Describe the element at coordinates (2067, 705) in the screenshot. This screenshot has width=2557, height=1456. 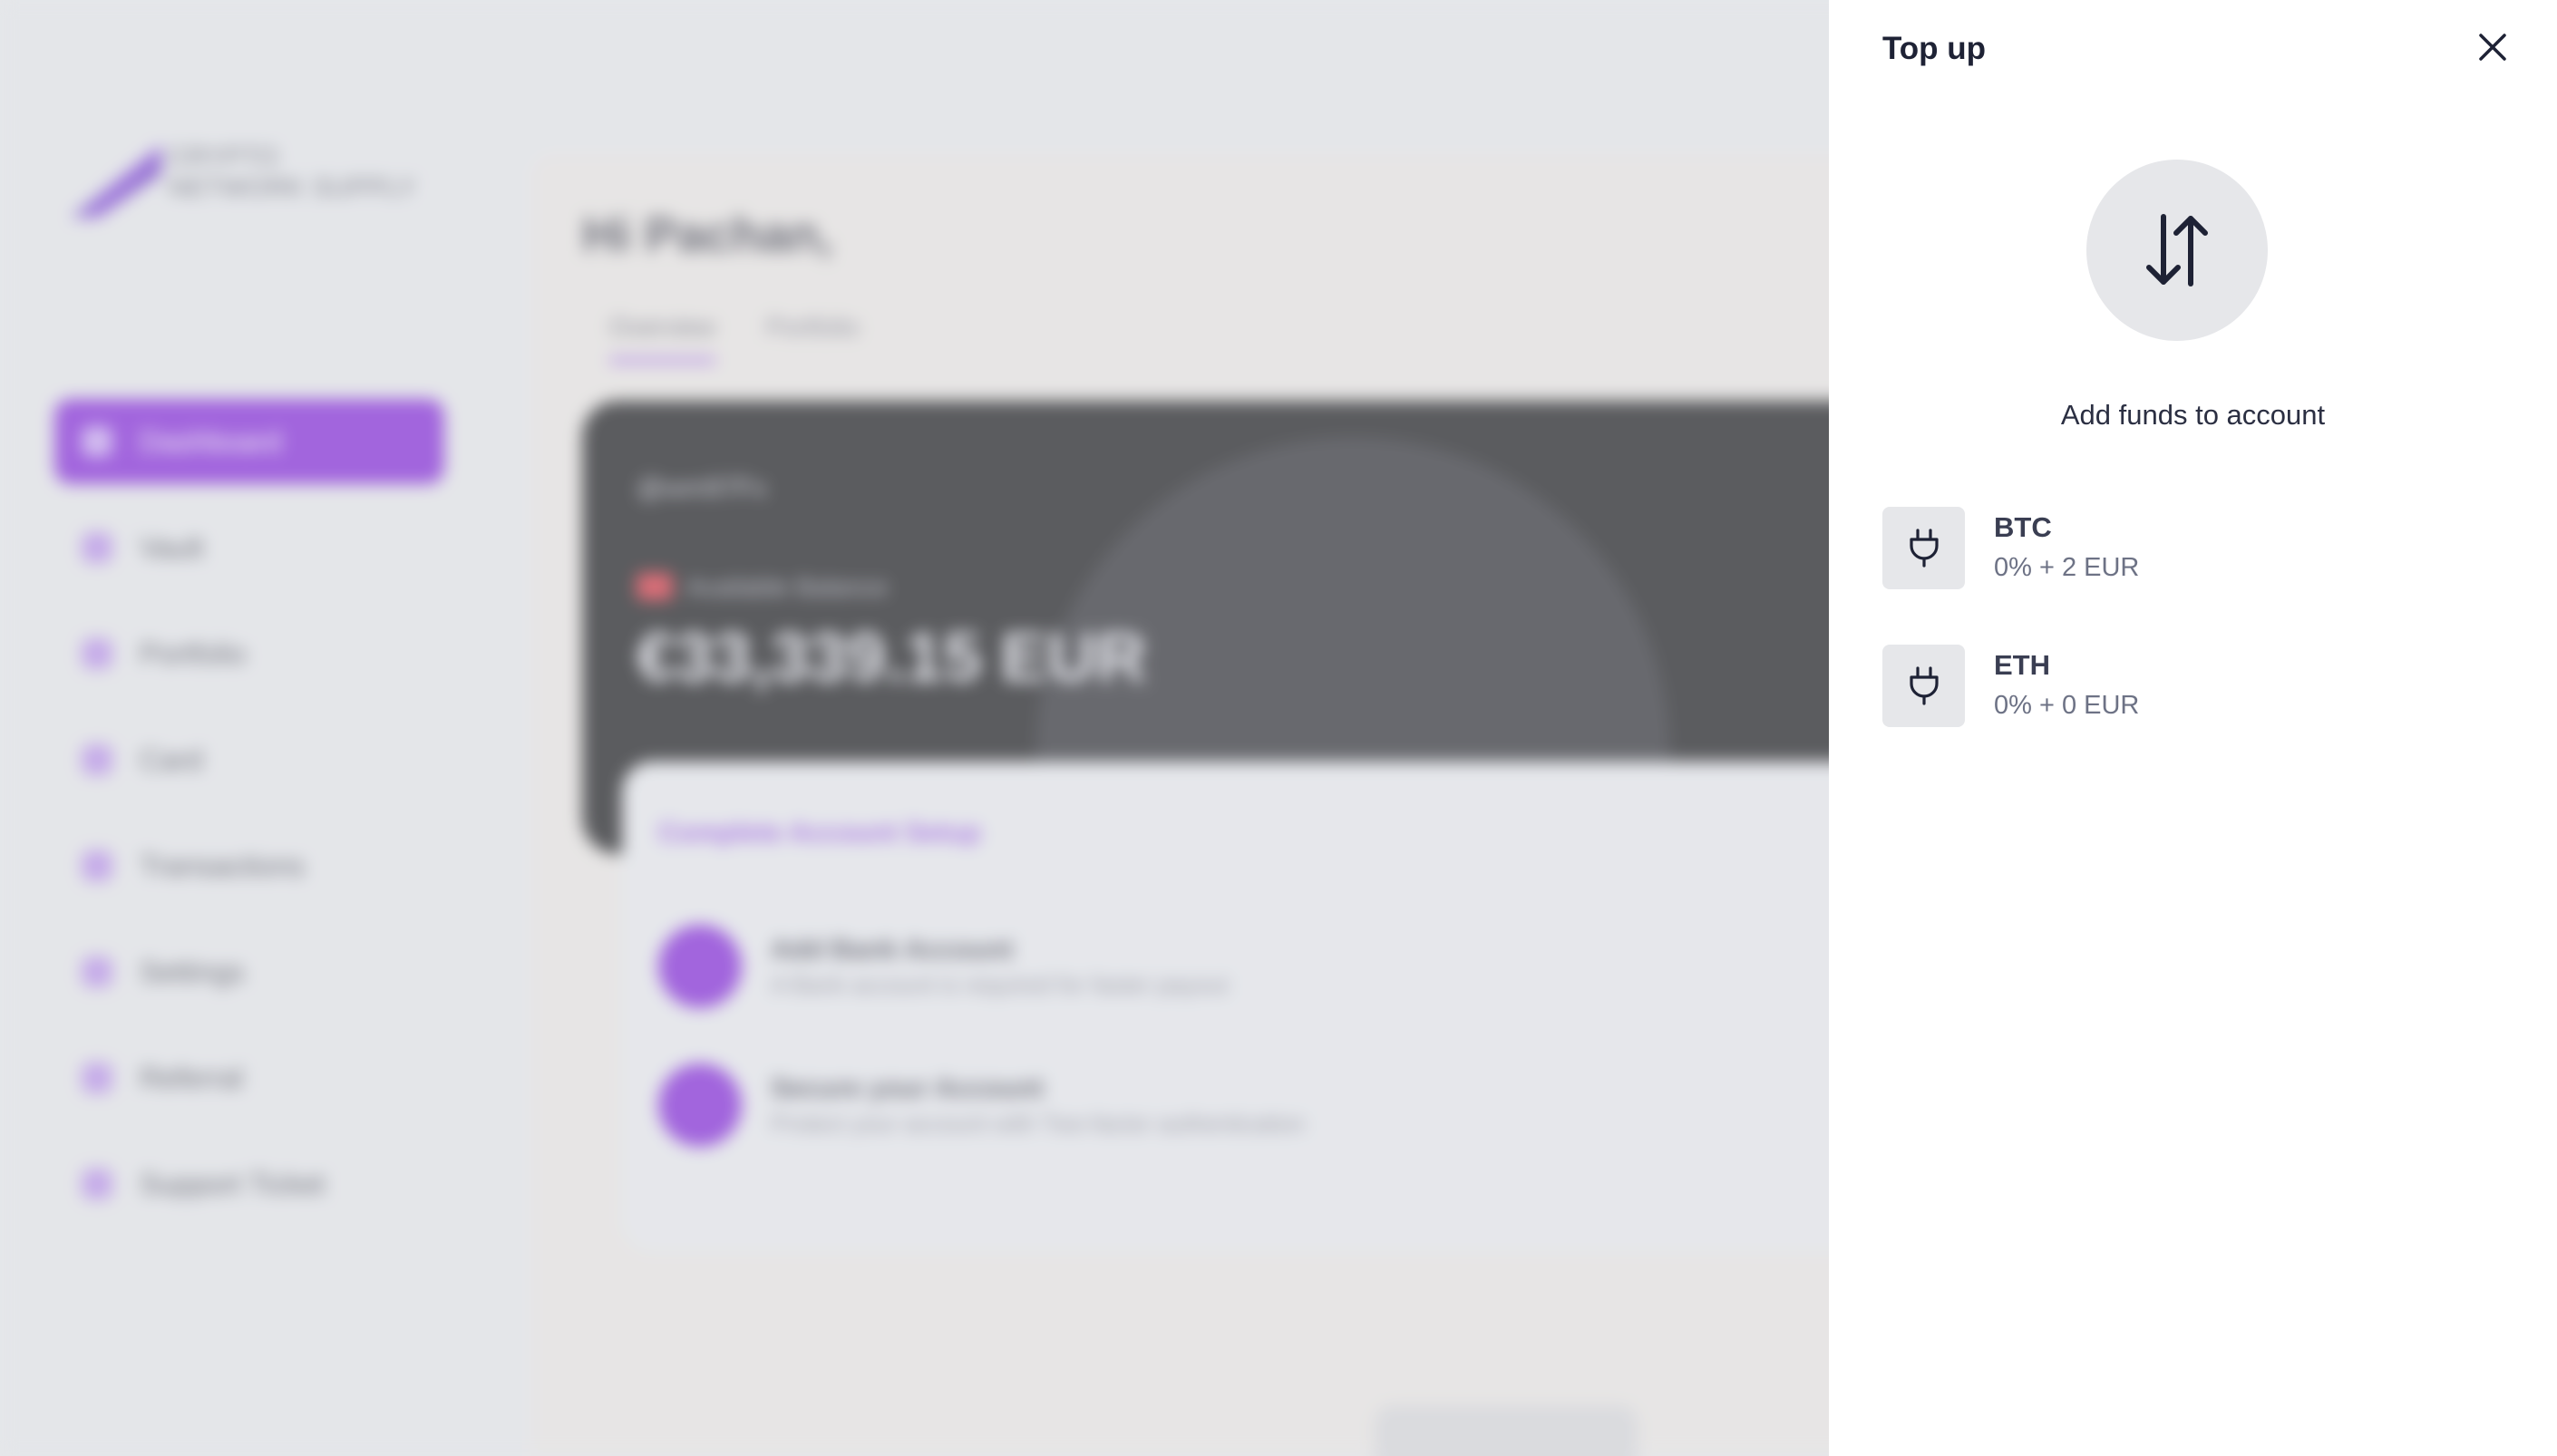
I see `option-fee: 0% + 0 EUR` at that location.